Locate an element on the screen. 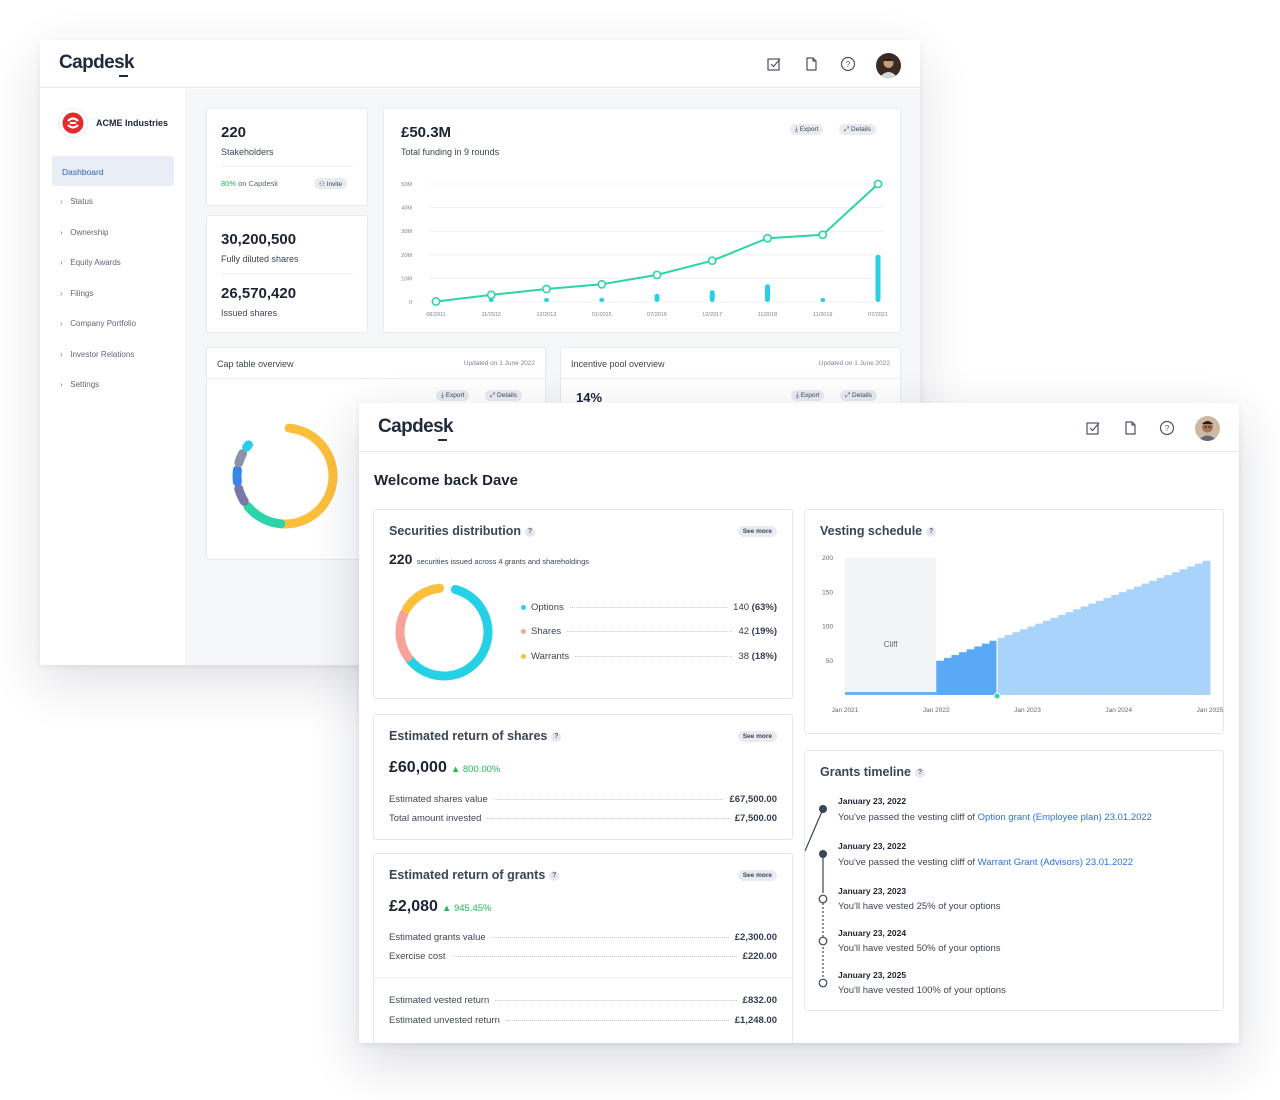  today-marker is located at coordinates (997, 696).